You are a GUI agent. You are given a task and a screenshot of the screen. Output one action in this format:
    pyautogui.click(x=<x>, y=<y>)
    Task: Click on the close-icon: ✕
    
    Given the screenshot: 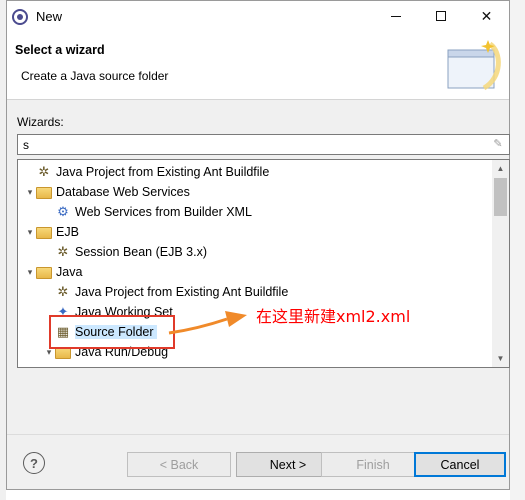 What is the action you would take?
    pyautogui.click(x=486, y=15)
    